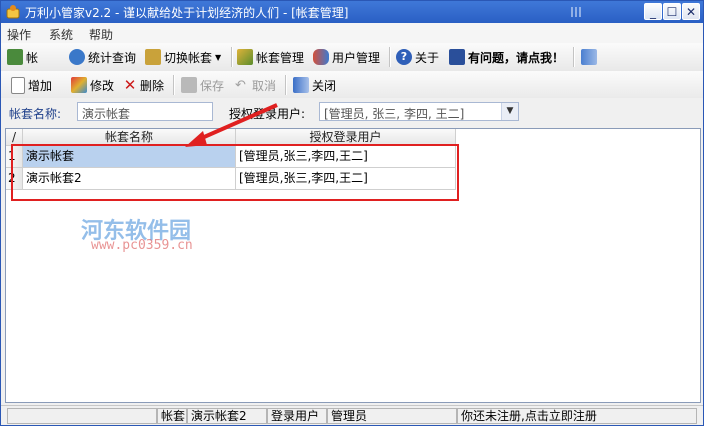 The height and width of the screenshot is (426, 704). What do you see at coordinates (577, 416) in the screenshot?
I see `register-link: 你还未注册,点击立即注册` at bounding box center [577, 416].